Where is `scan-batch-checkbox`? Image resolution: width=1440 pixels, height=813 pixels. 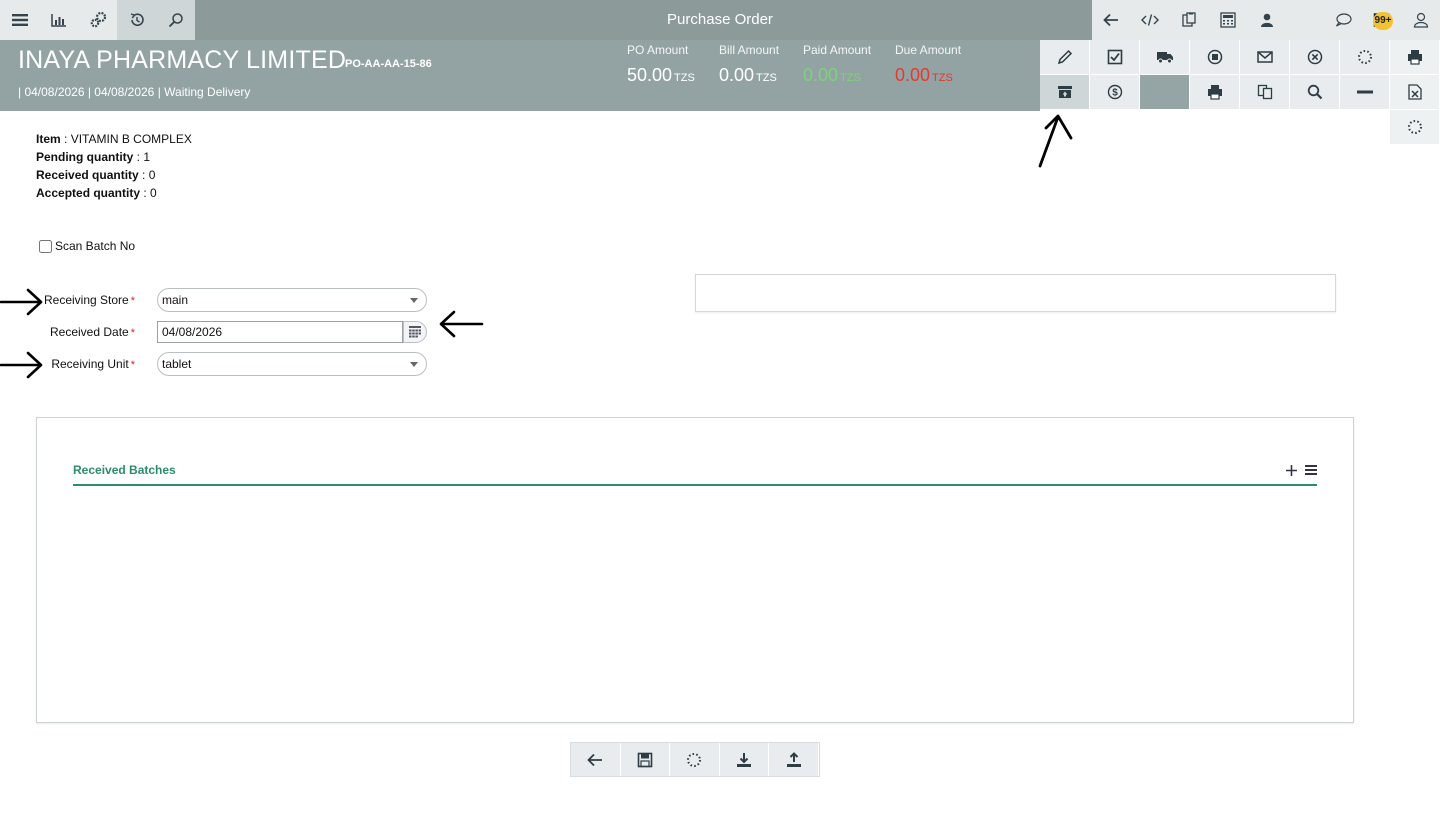 scan-batch-checkbox is located at coordinates (45, 246).